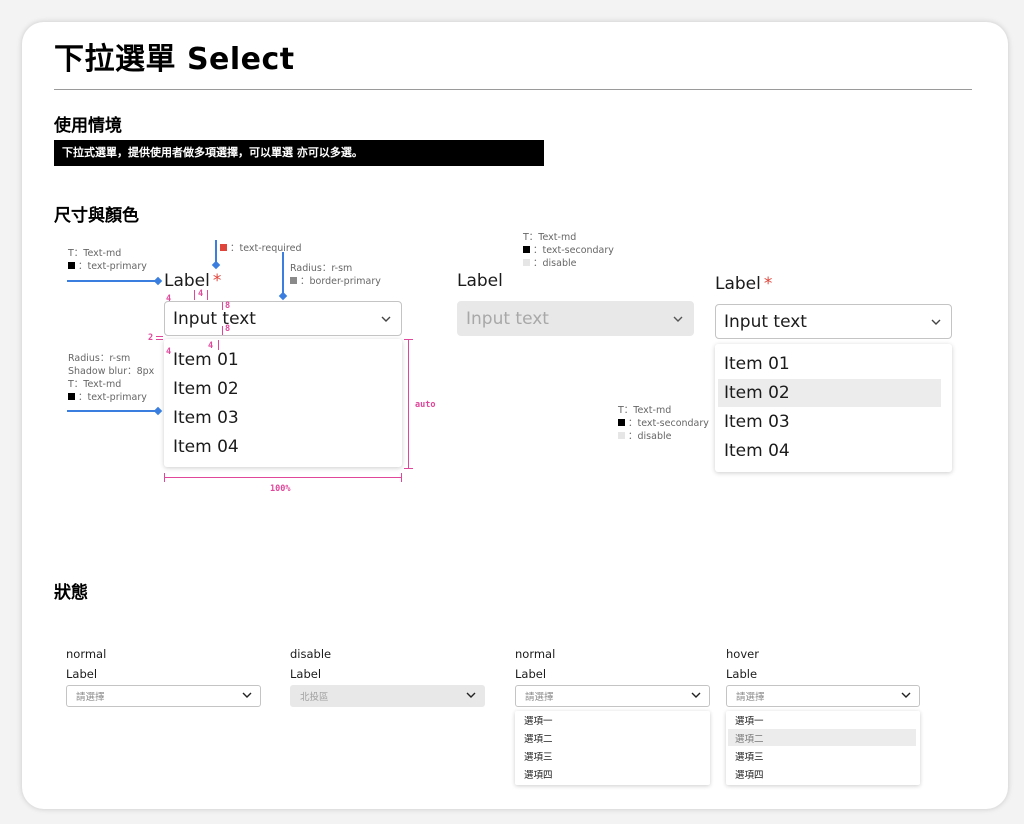 This screenshot has width=1024, height=824. What do you see at coordinates (738, 284) in the screenshot?
I see `example3-label-text: Label` at bounding box center [738, 284].